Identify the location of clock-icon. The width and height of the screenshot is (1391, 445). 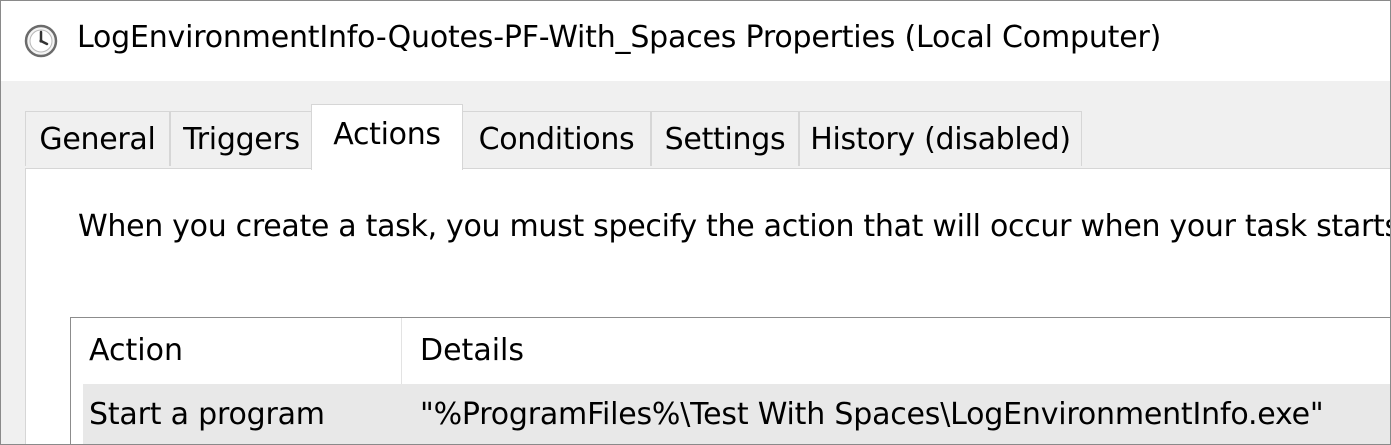
(41, 41).